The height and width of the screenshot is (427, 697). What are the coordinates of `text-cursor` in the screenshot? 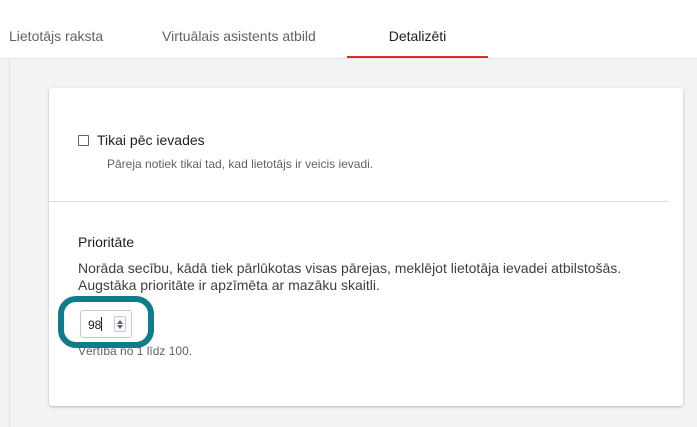 It's located at (101, 324).